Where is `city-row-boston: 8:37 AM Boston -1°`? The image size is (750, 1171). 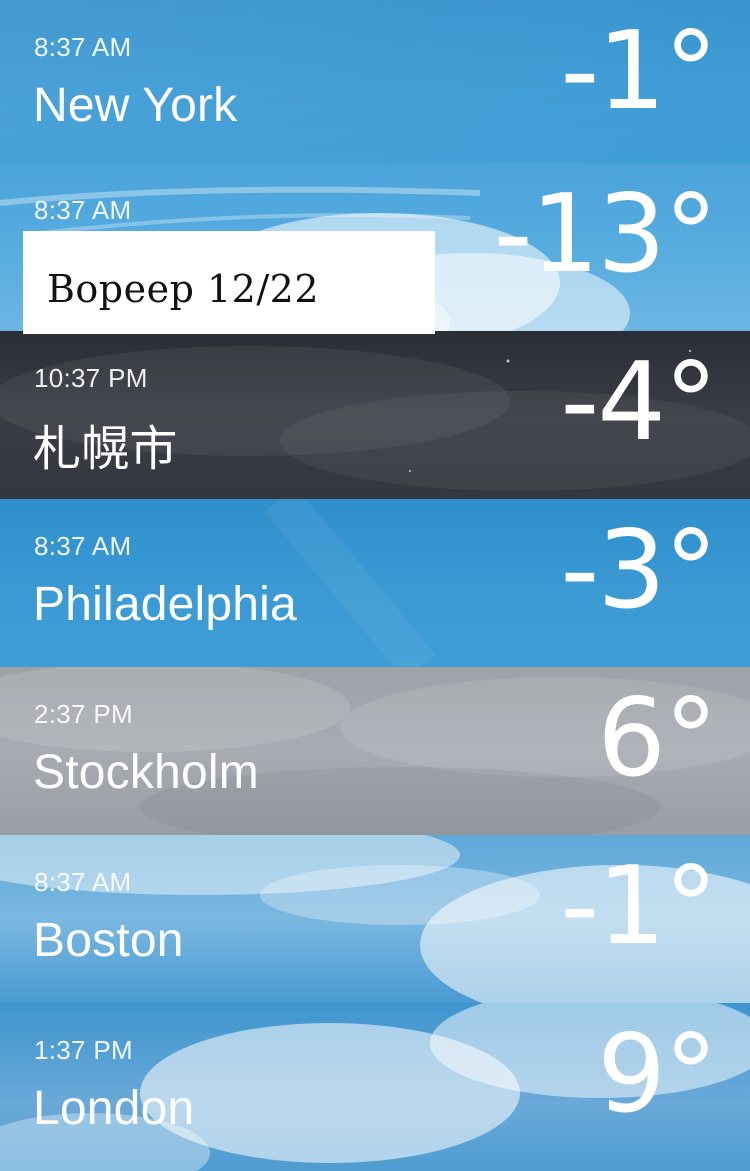 city-row-boston: 8:37 AM Boston -1° is located at coordinates (375, 919).